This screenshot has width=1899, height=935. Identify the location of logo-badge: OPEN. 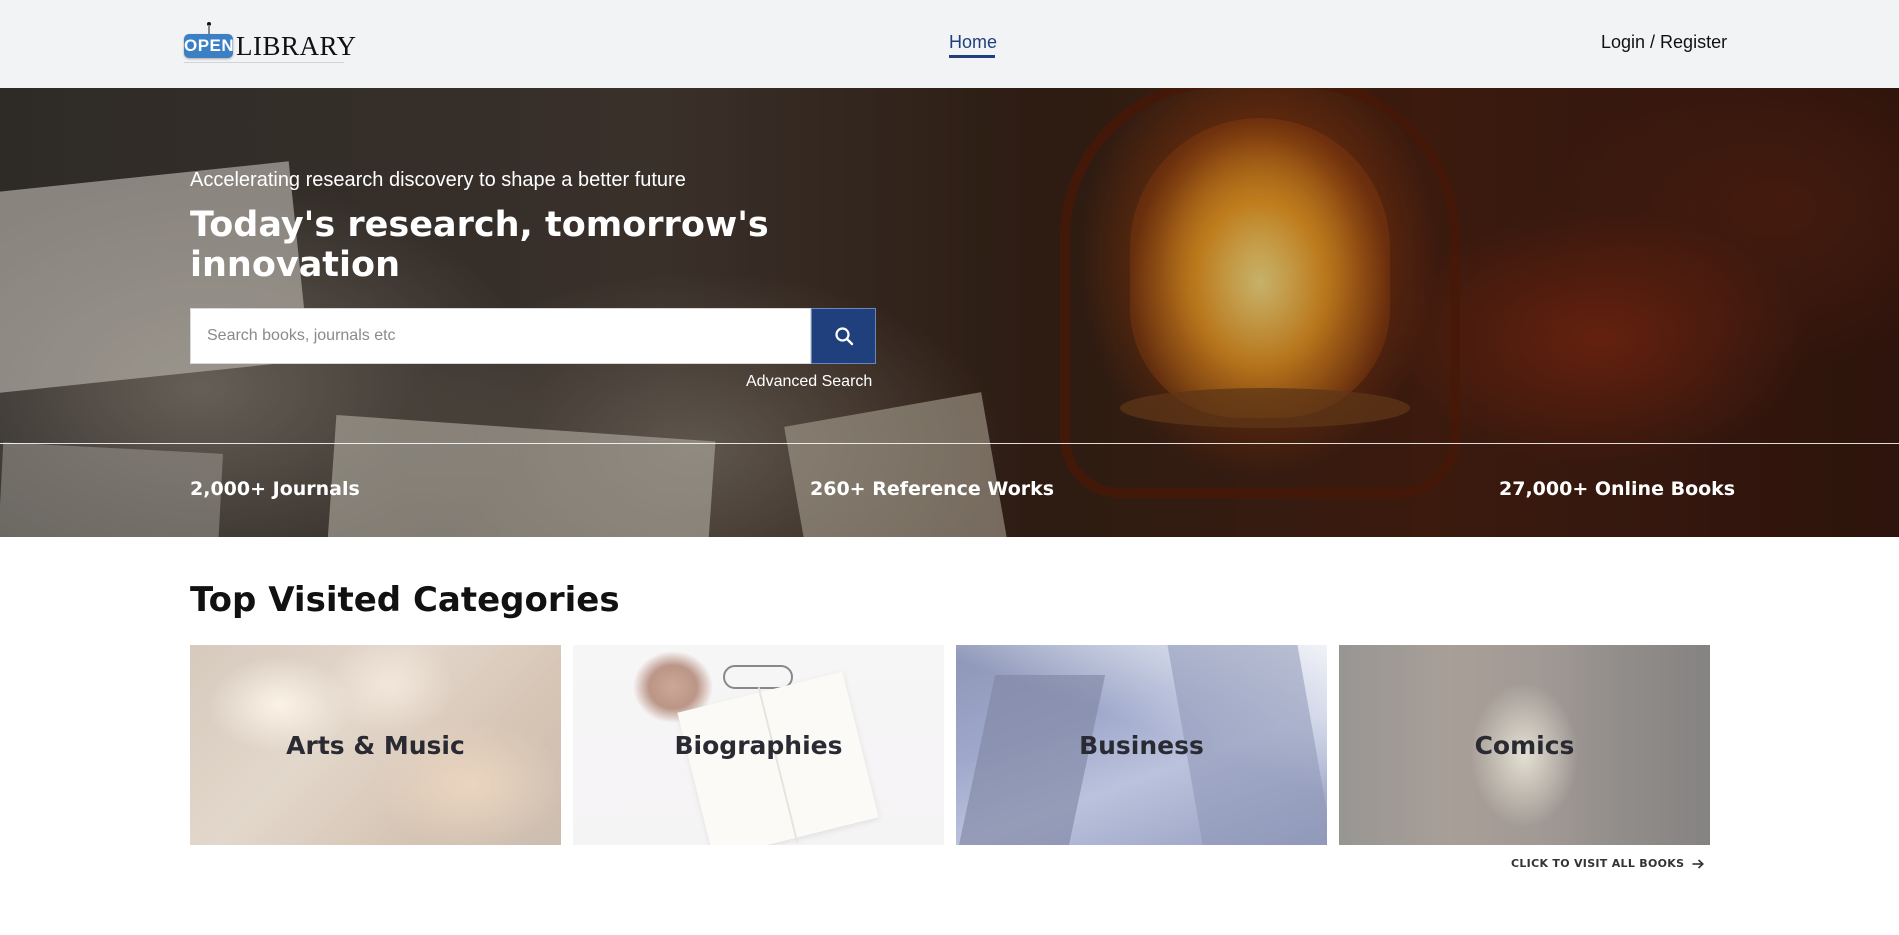
(209, 46).